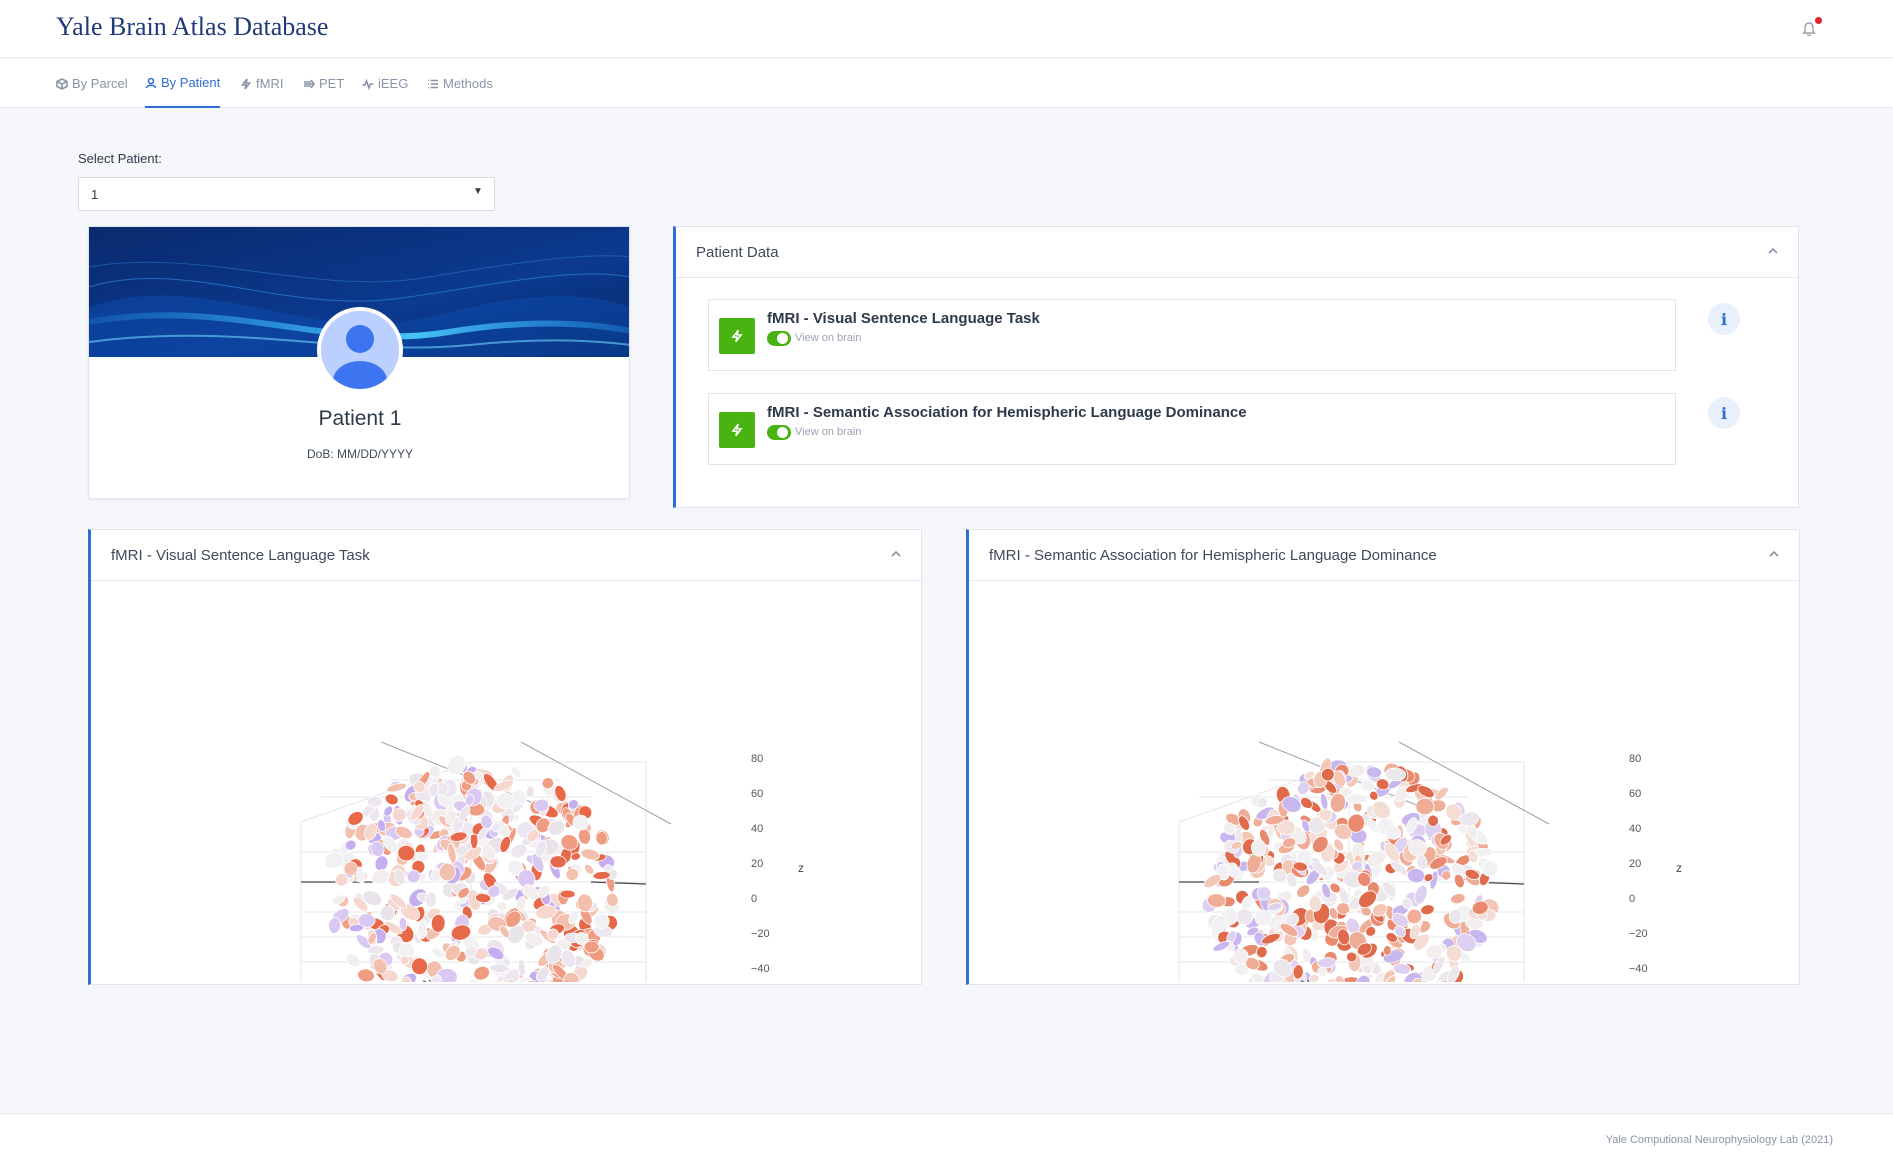 This screenshot has height=1165, width=1893. What do you see at coordinates (191, 82) in the screenshot?
I see `tab-label: By Patient` at bounding box center [191, 82].